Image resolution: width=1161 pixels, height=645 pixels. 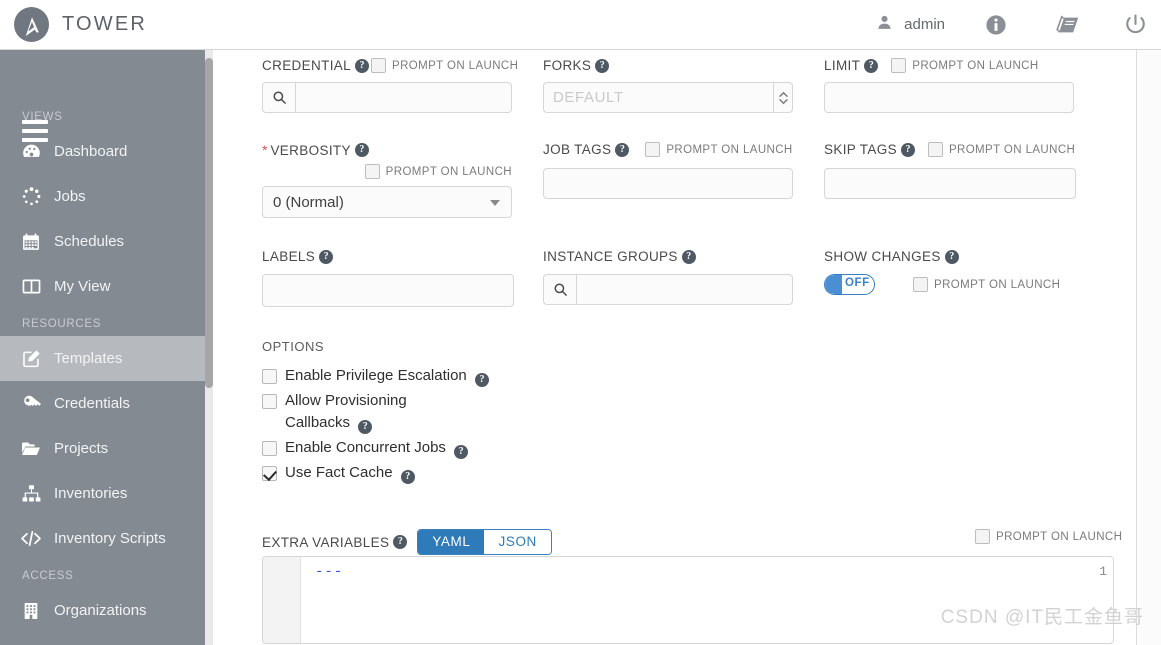 I want to click on option-allow-provisioning-callbacks: Allow Provisioning Callbacks ?, so click(x=407, y=412).